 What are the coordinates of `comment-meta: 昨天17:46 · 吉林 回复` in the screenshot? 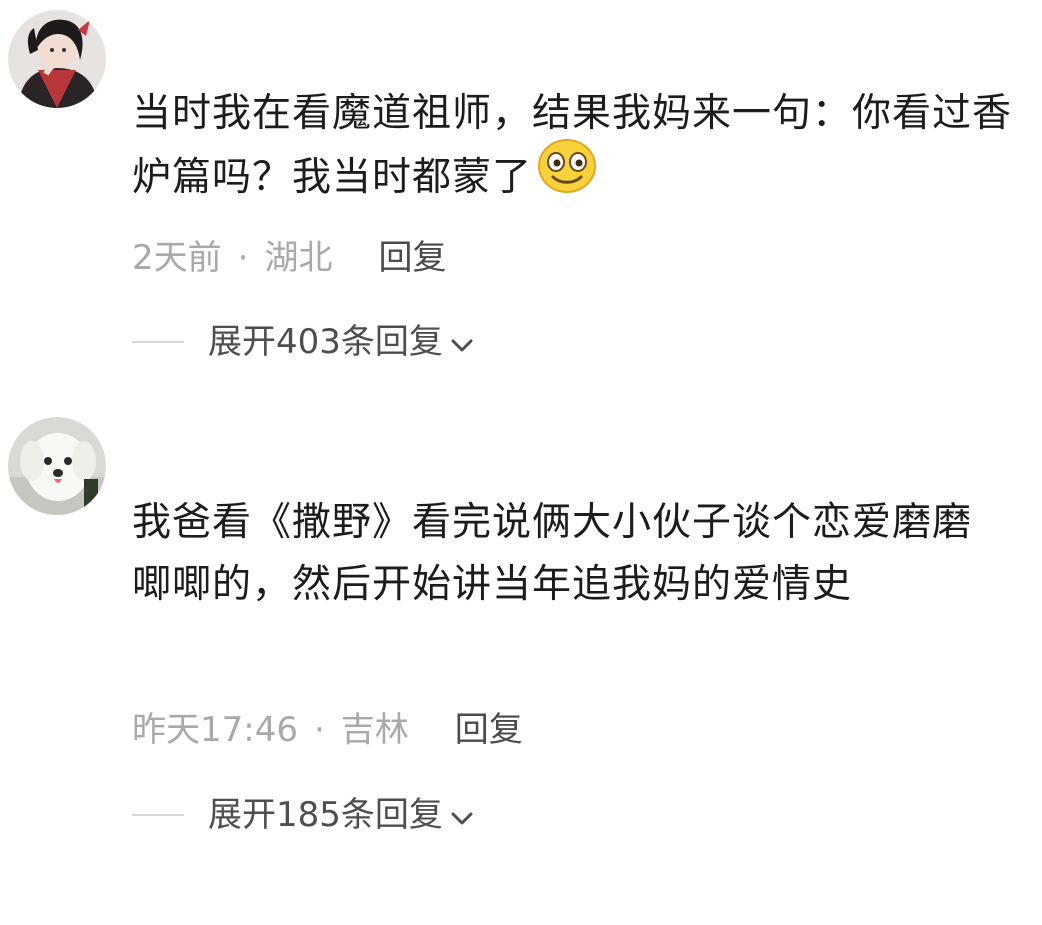 It's located at (327, 730).